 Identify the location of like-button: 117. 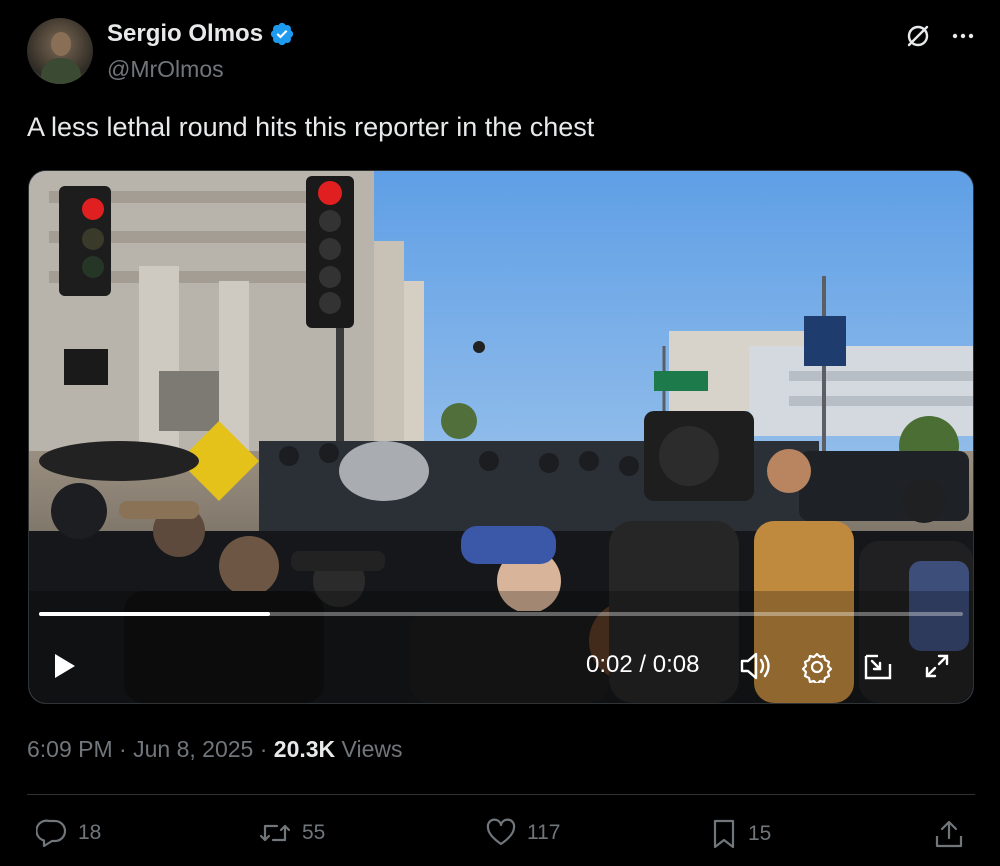
(522, 833).